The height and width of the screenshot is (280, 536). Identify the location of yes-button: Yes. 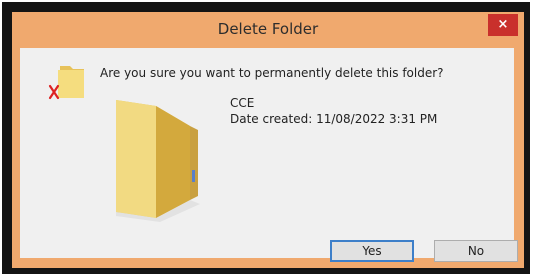
(372, 251).